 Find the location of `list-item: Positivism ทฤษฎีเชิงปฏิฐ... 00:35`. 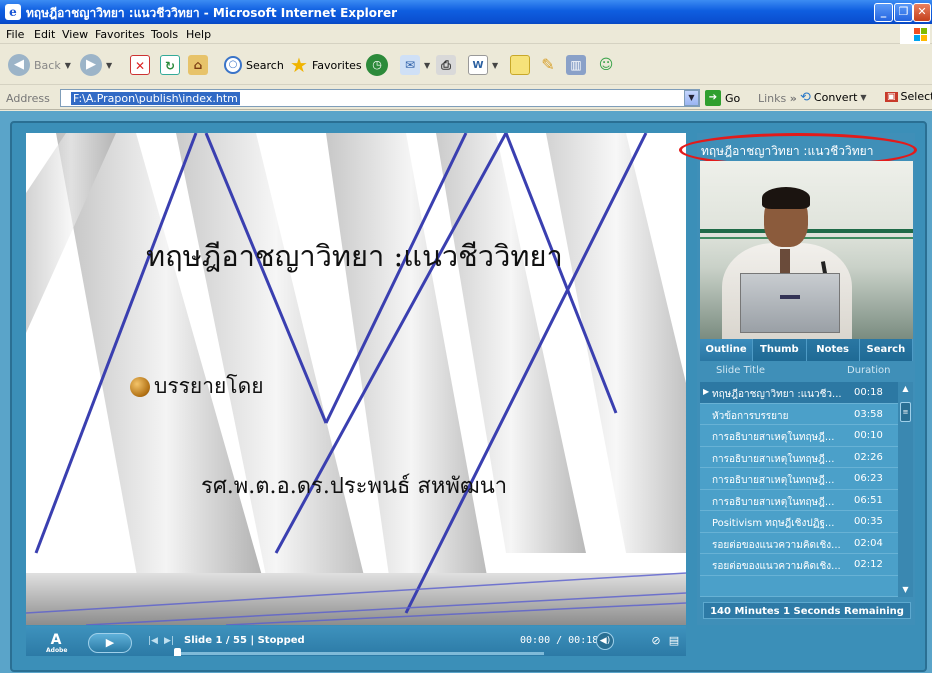

list-item: Positivism ทฤษฎีเชิงปฏิฐ... 00:35 is located at coordinates (799, 522).